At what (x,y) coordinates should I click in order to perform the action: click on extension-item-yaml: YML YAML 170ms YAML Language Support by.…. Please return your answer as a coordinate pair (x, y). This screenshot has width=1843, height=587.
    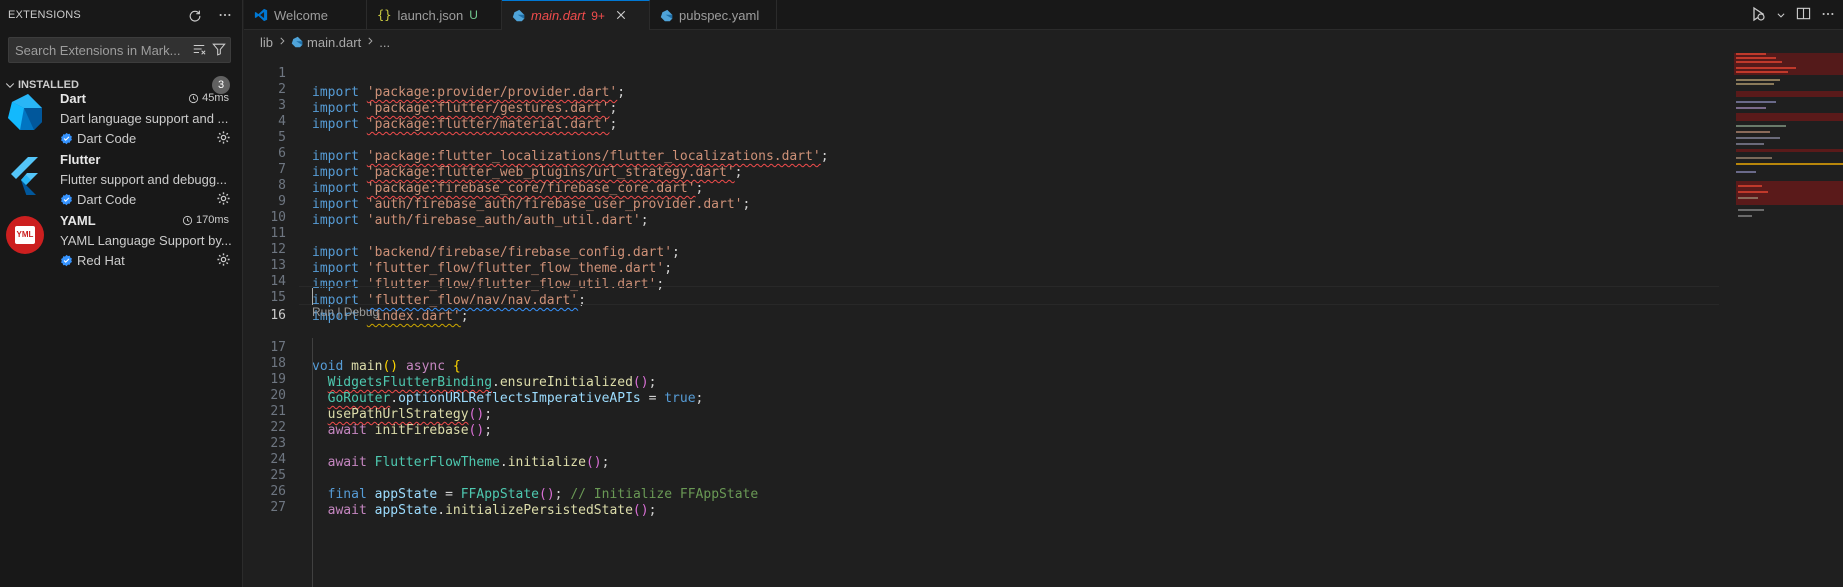
    Looking at the image, I should click on (121, 242).